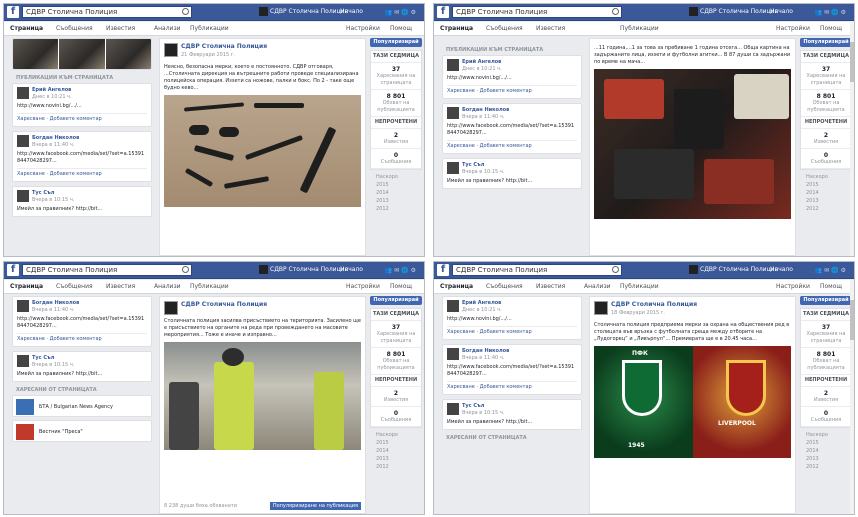  Describe the element at coordinates (262, 151) in the screenshot. I see `post-photo-weapons` at that location.